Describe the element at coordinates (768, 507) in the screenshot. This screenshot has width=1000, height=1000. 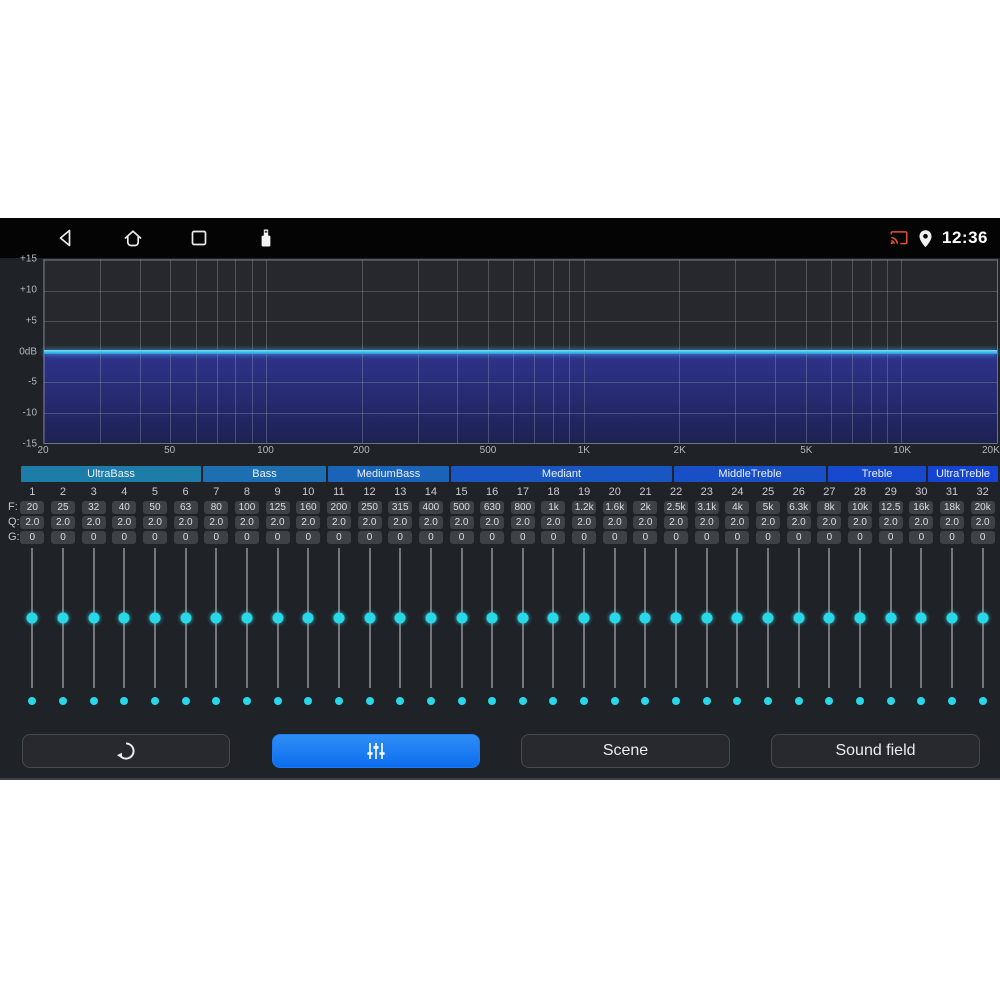
I see `f-value-chip: 5k` at that location.